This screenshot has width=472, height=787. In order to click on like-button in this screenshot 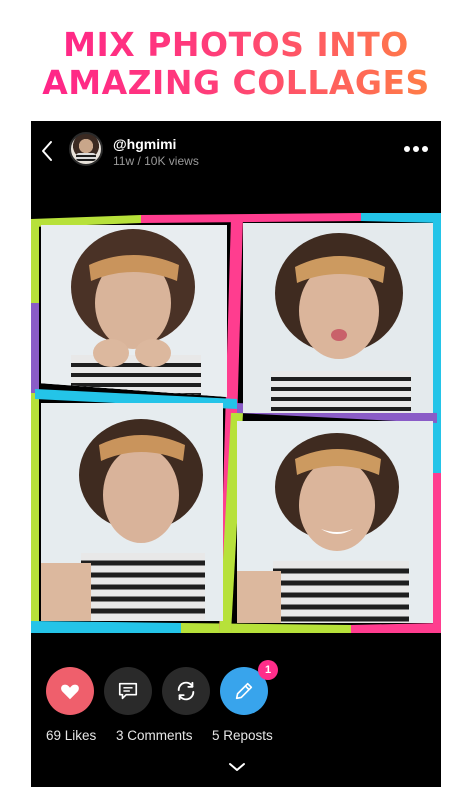, I will do `click(70, 691)`.